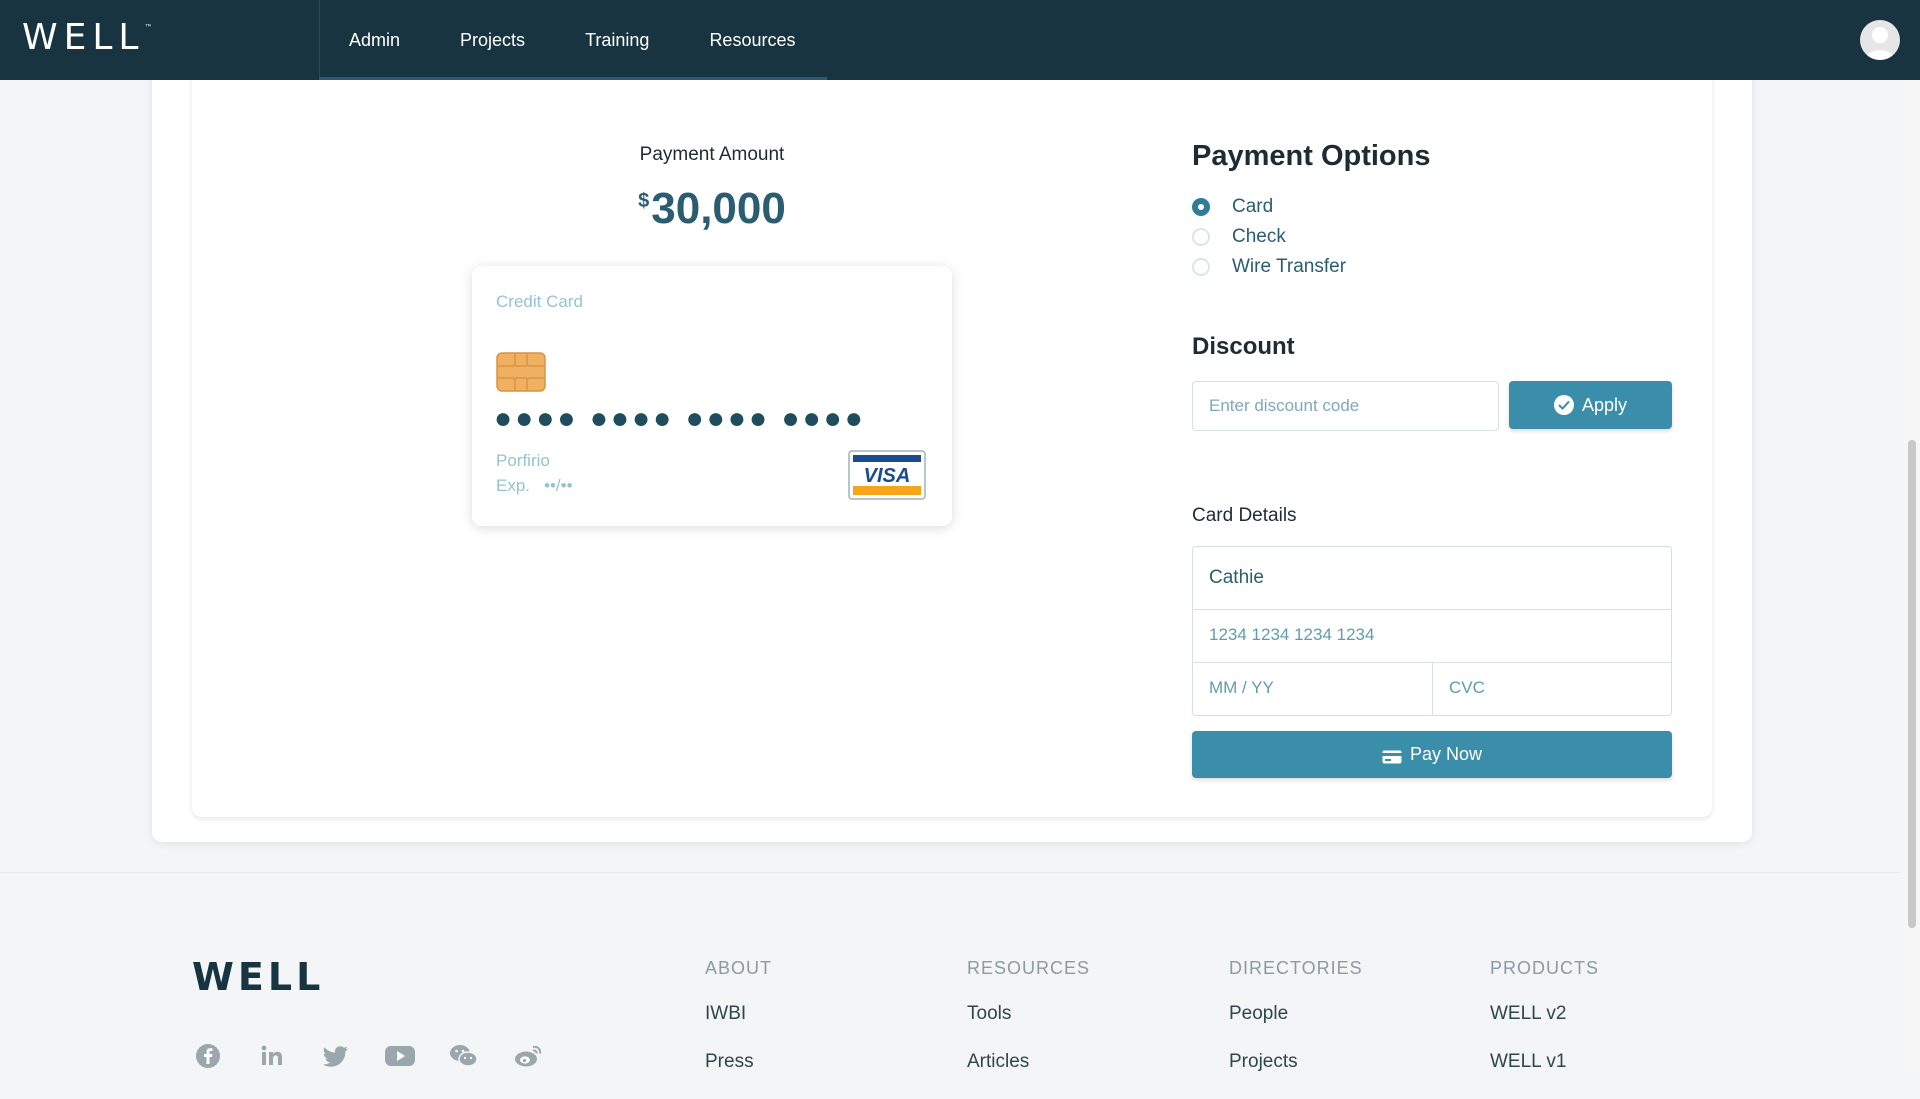 This screenshot has width=1920, height=1099. Describe the element at coordinates (738, 1014) in the screenshot. I see `footer-link-iwbi: IWBI` at that location.